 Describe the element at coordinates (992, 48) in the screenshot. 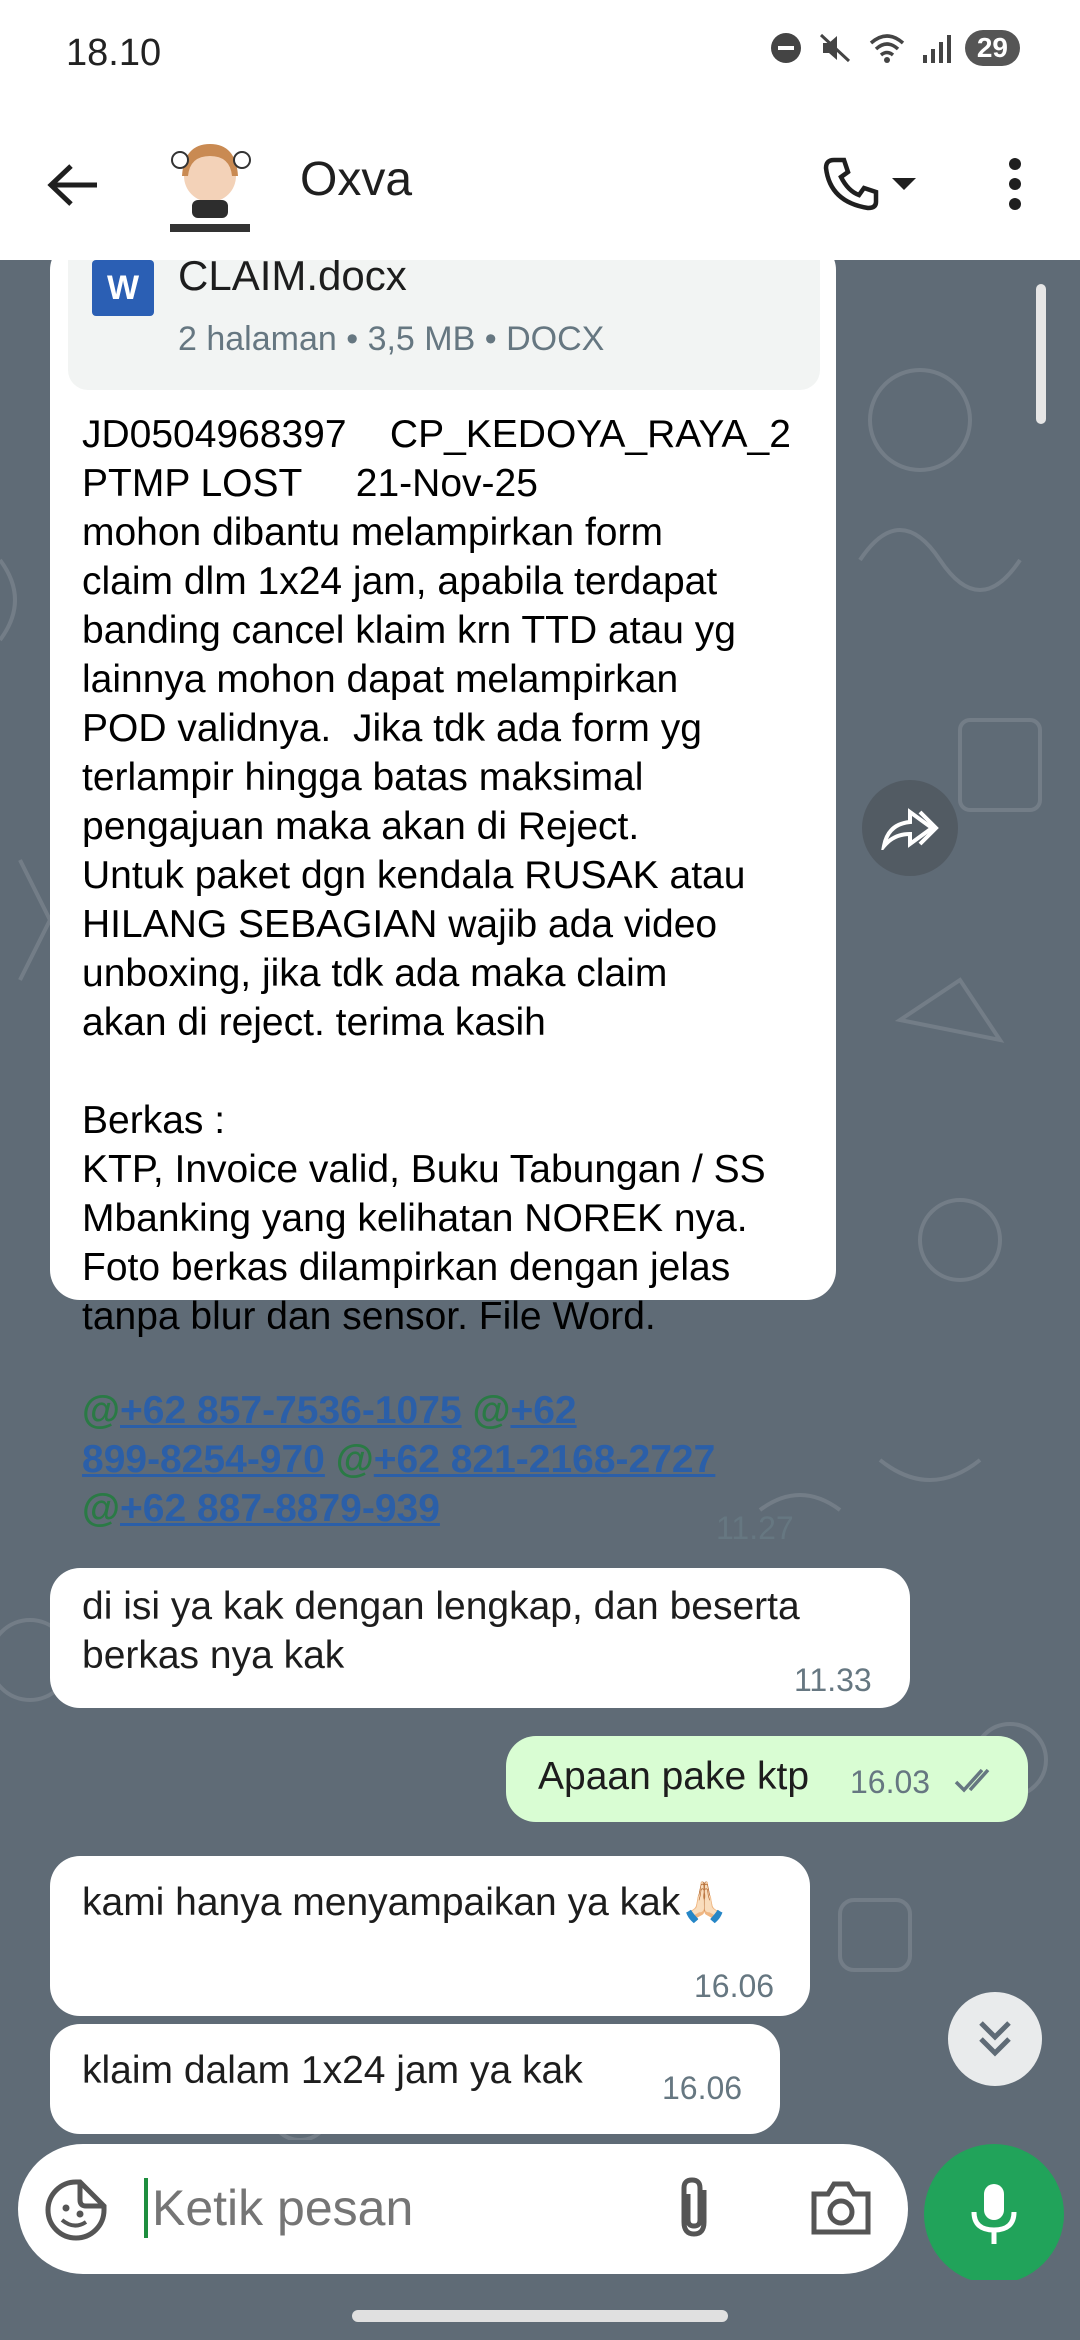

I see `battery-indicator: 29` at that location.